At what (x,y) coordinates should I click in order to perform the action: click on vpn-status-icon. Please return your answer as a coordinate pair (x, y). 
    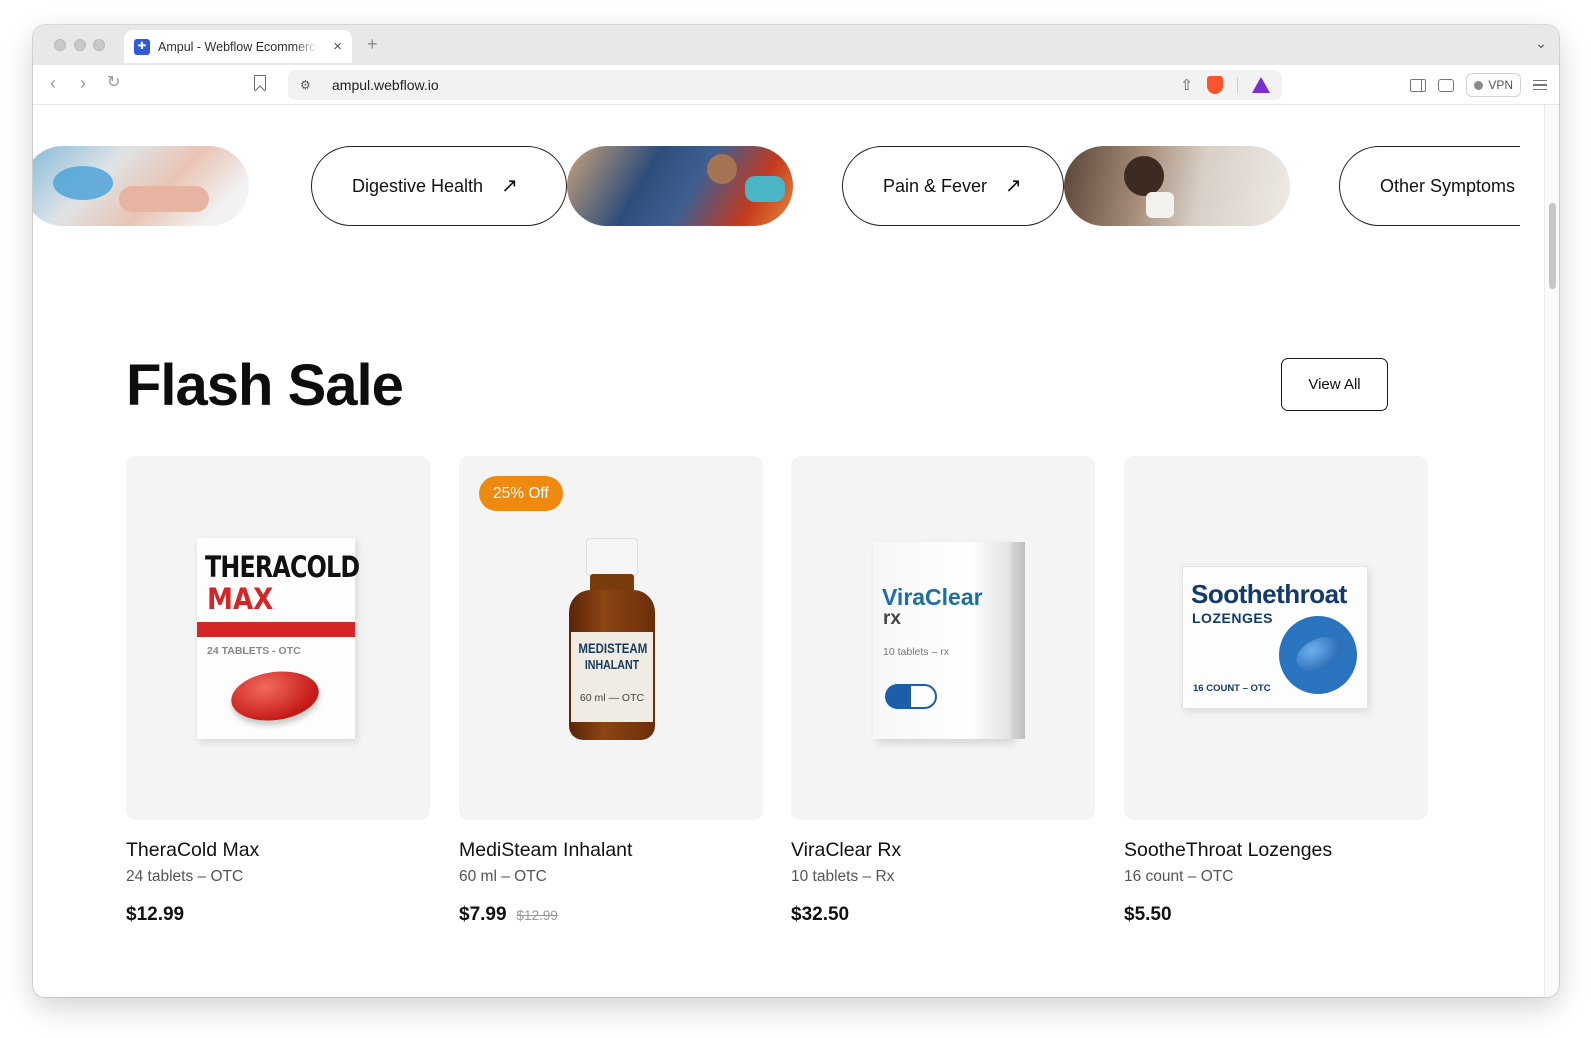
    Looking at the image, I should click on (1479, 85).